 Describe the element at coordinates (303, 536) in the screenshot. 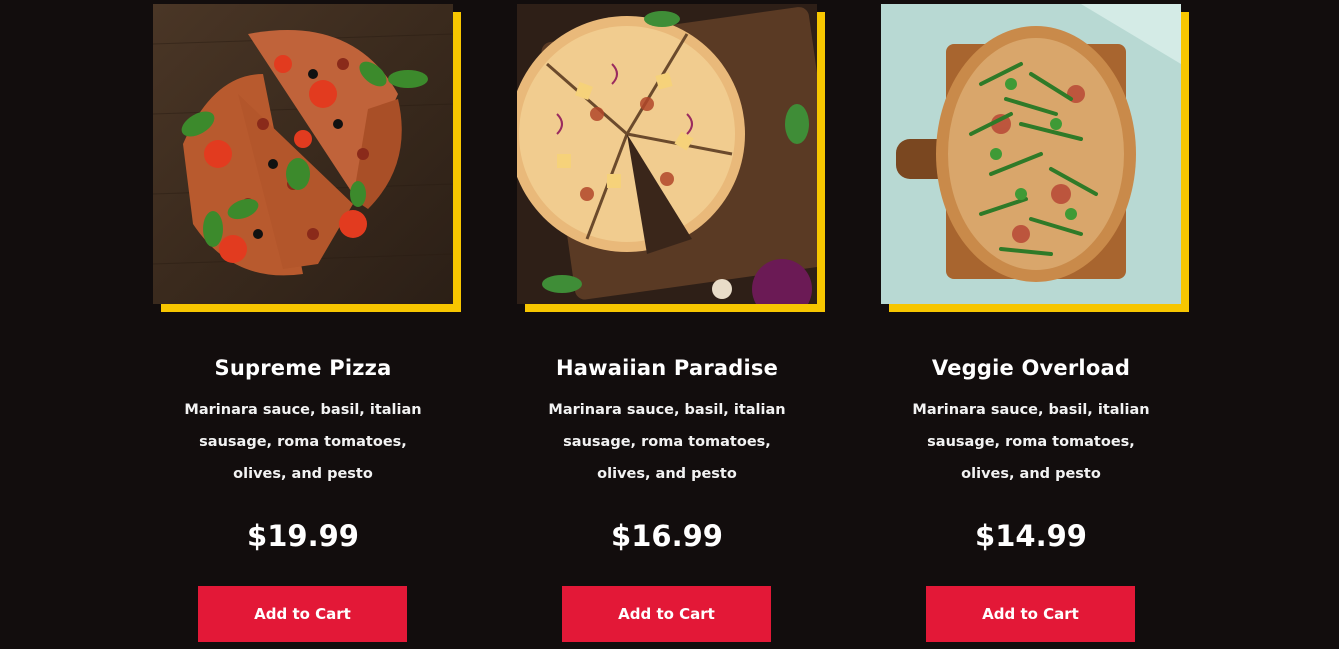

I see `product-price: $19.99` at that location.